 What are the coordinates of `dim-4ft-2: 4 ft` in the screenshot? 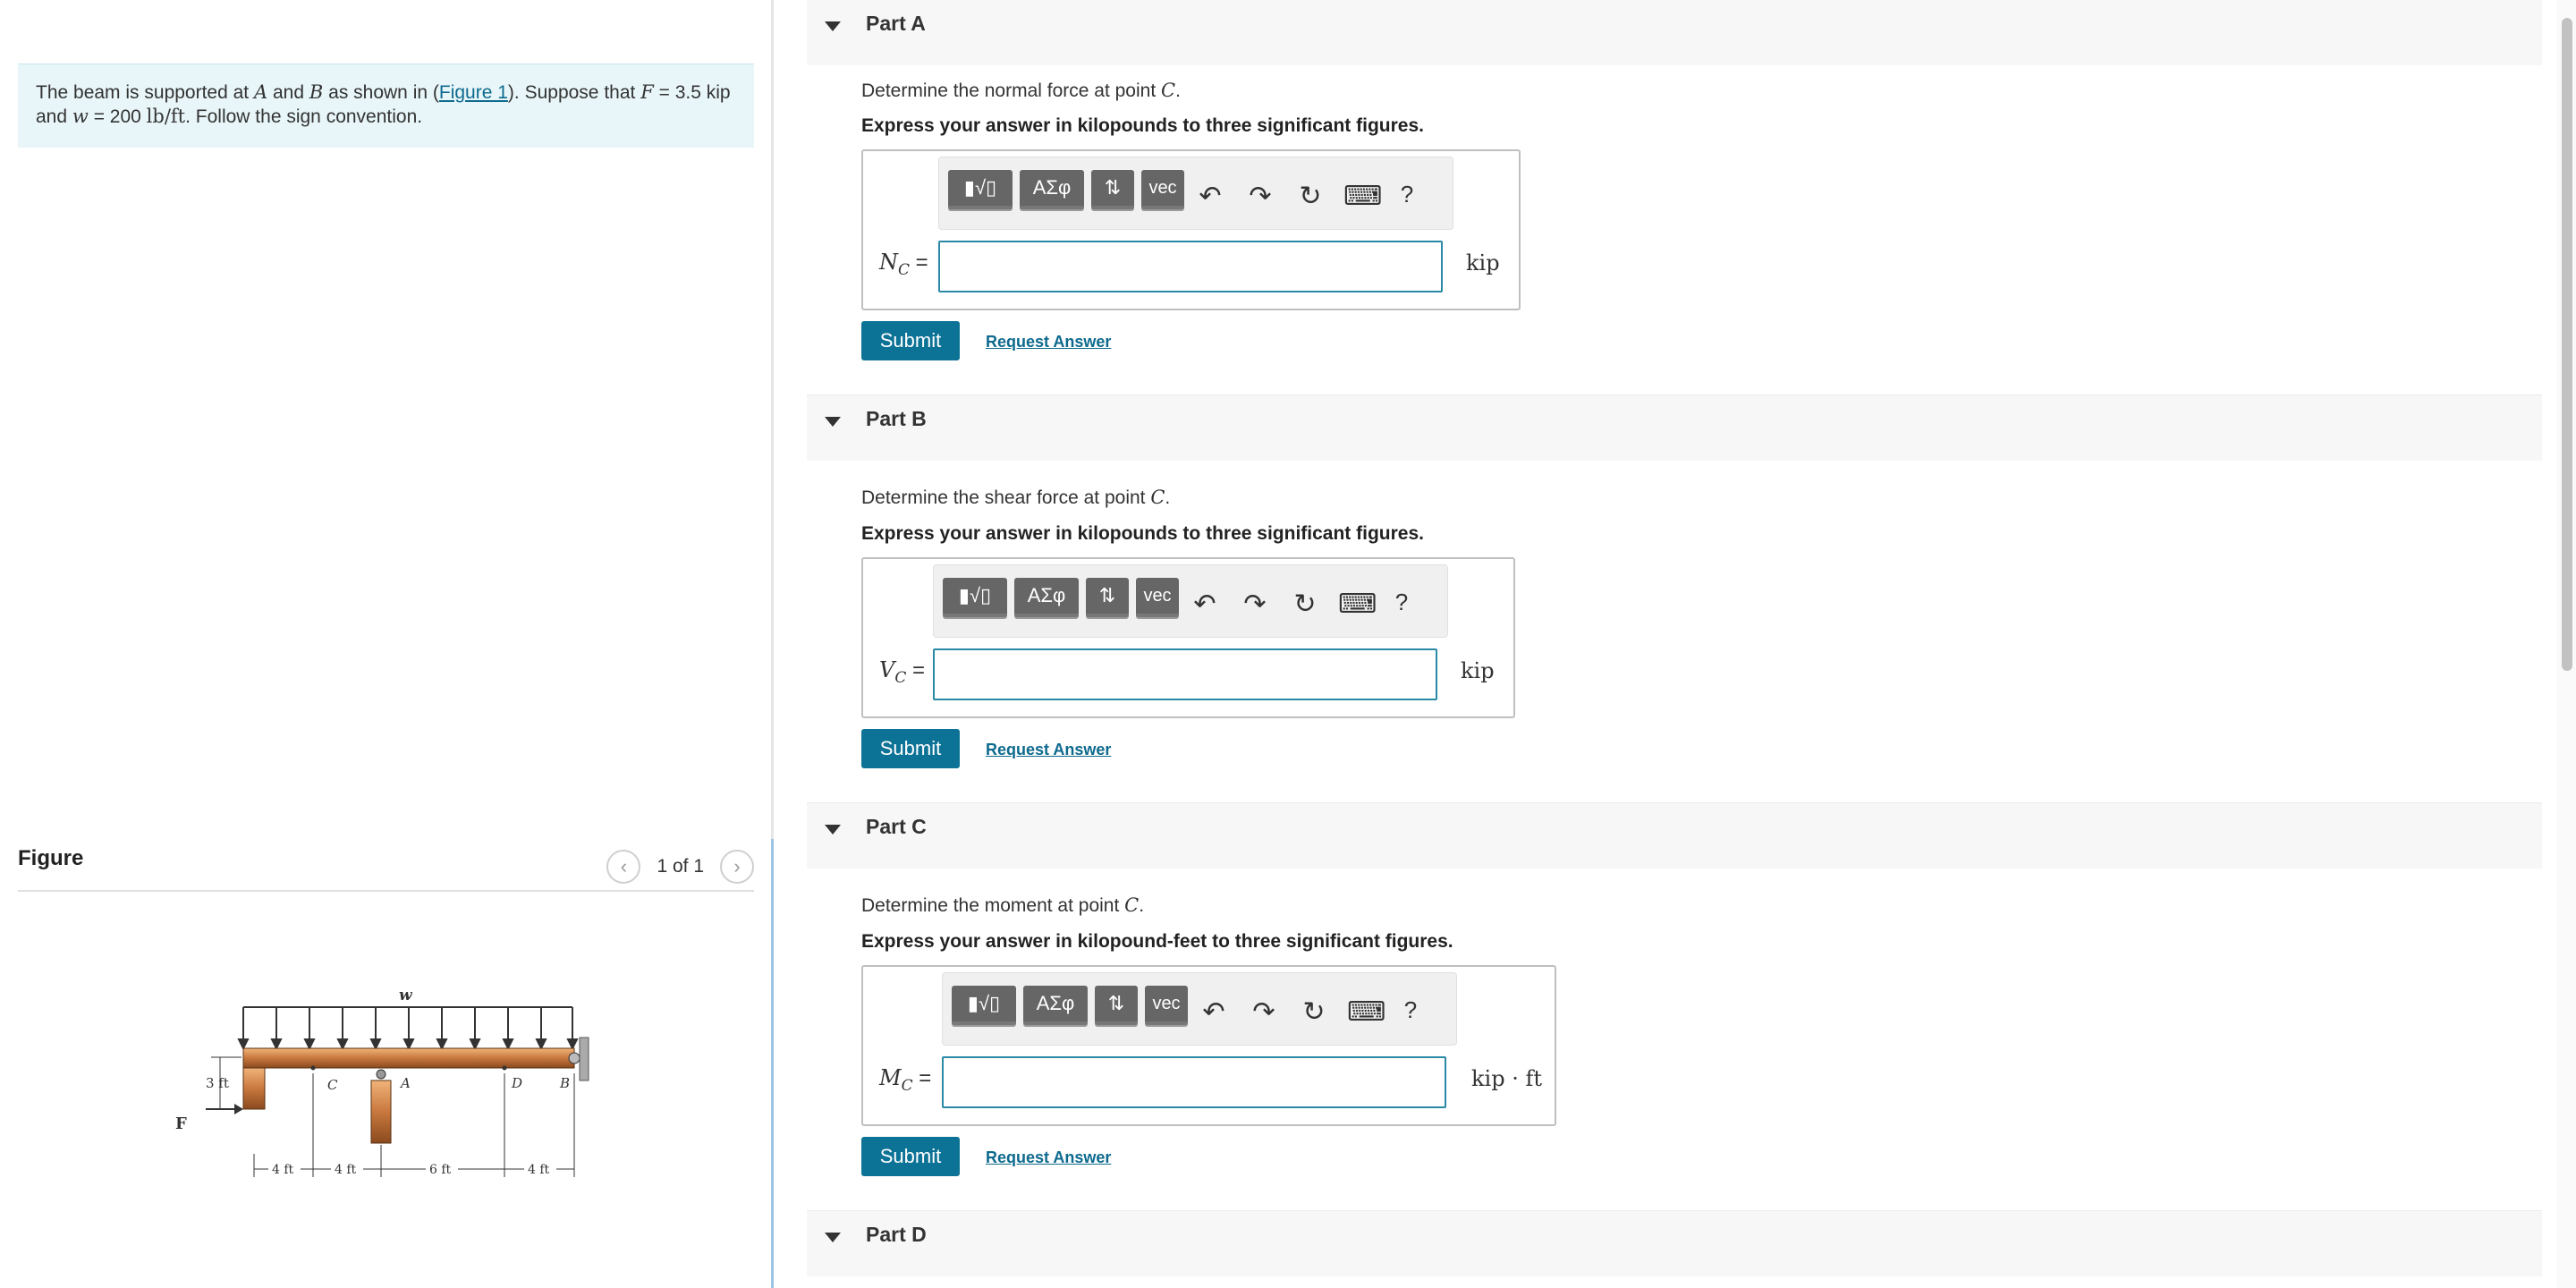 It's located at (346, 1170).